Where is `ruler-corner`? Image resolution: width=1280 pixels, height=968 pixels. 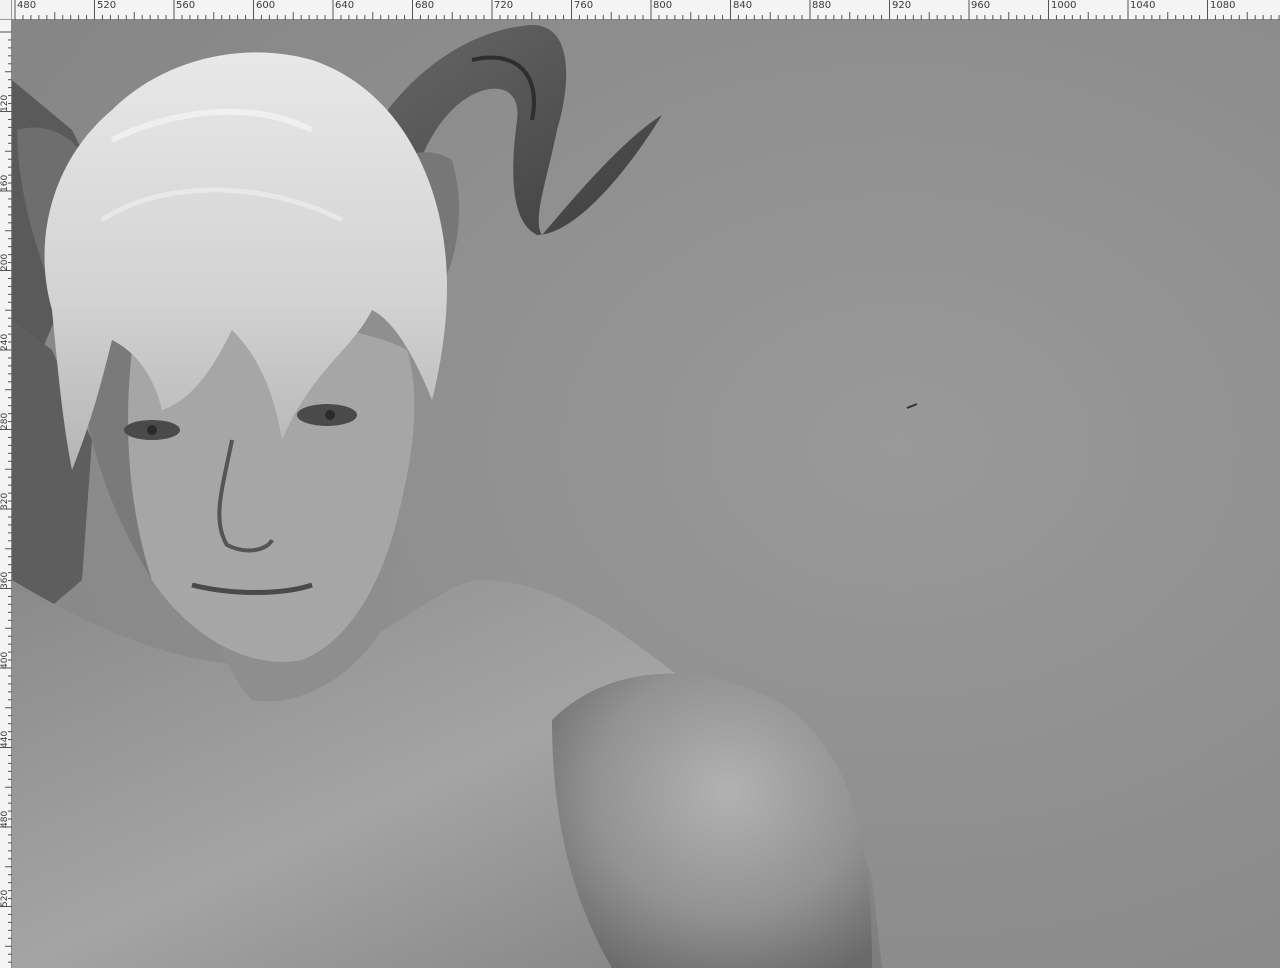
ruler-corner is located at coordinates (6, 10).